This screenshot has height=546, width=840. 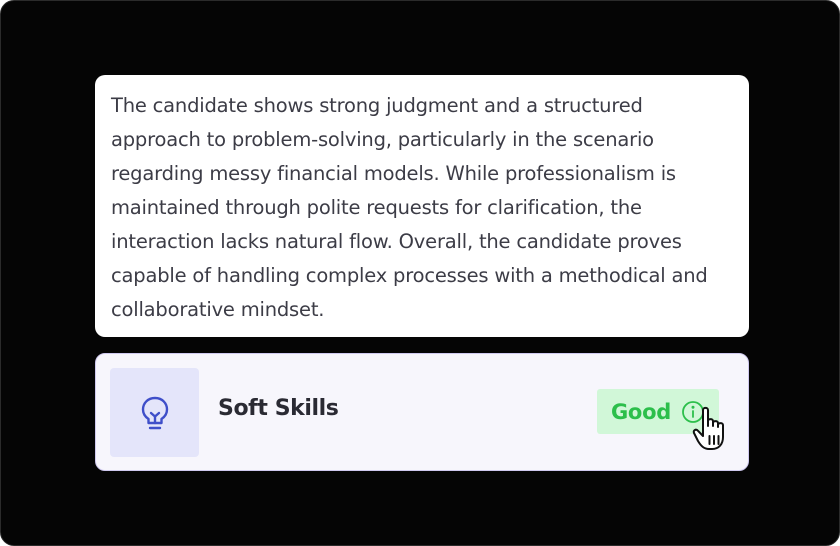 I want to click on rating-label: Good, so click(x=641, y=411).